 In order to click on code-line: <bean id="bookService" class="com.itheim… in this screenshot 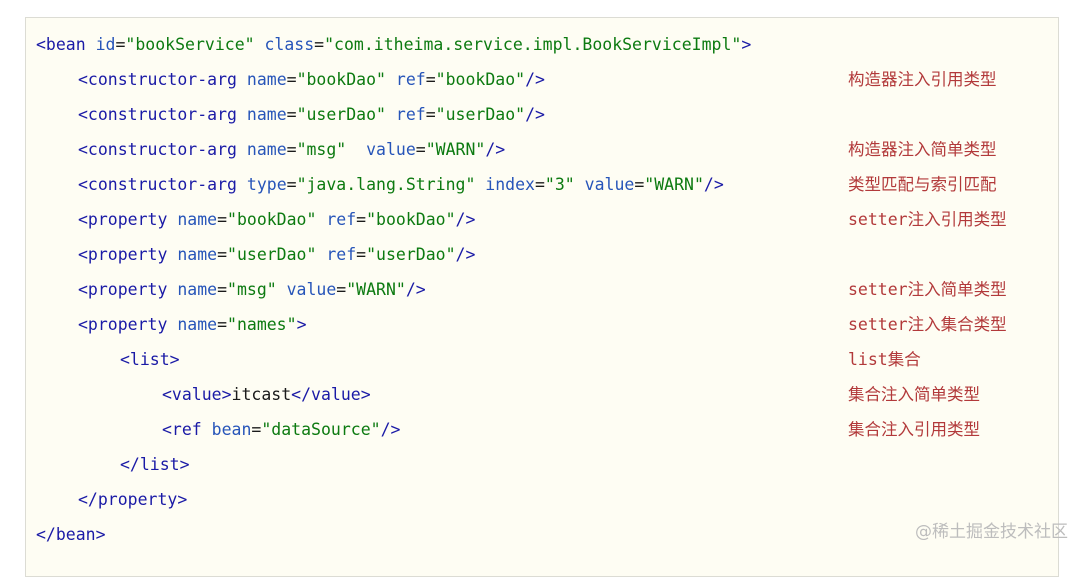, I will do `click(393, 45)`.